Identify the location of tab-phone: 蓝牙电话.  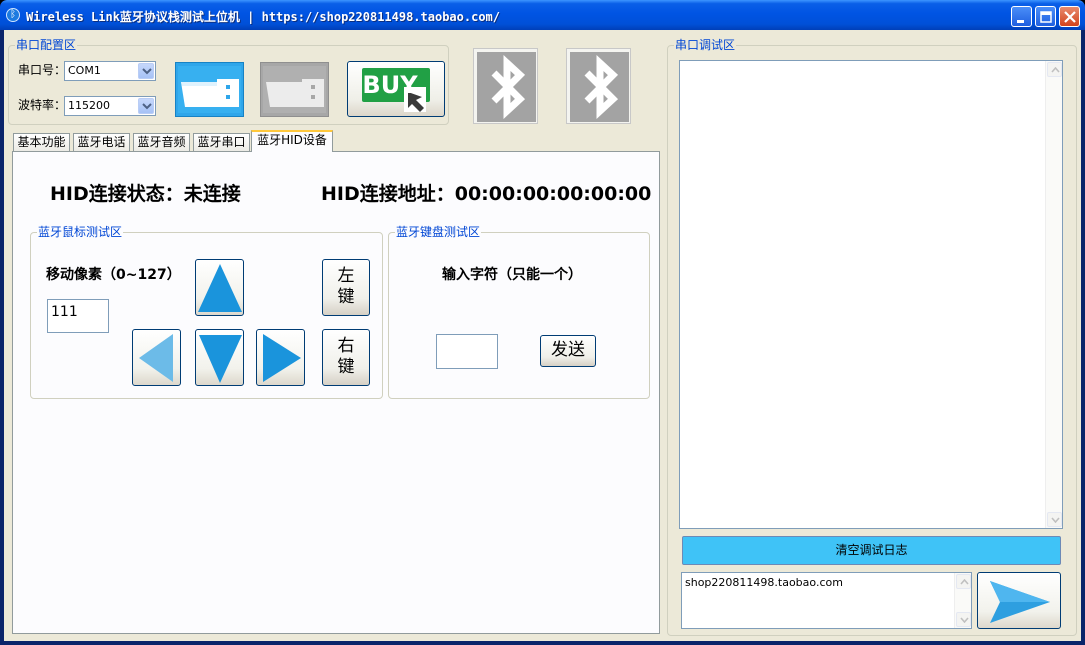
(101, 142).